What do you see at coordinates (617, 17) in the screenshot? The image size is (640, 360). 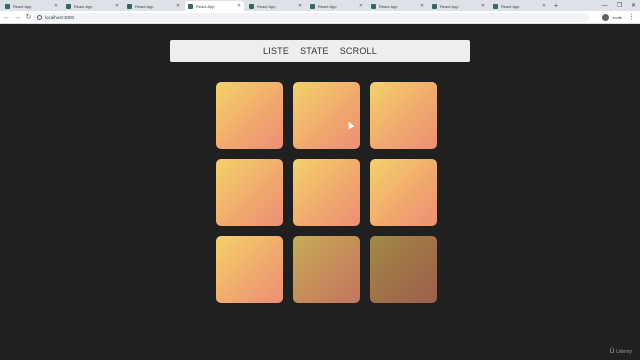 I see `profile-name: Invité` at bounding box center [617, 17].